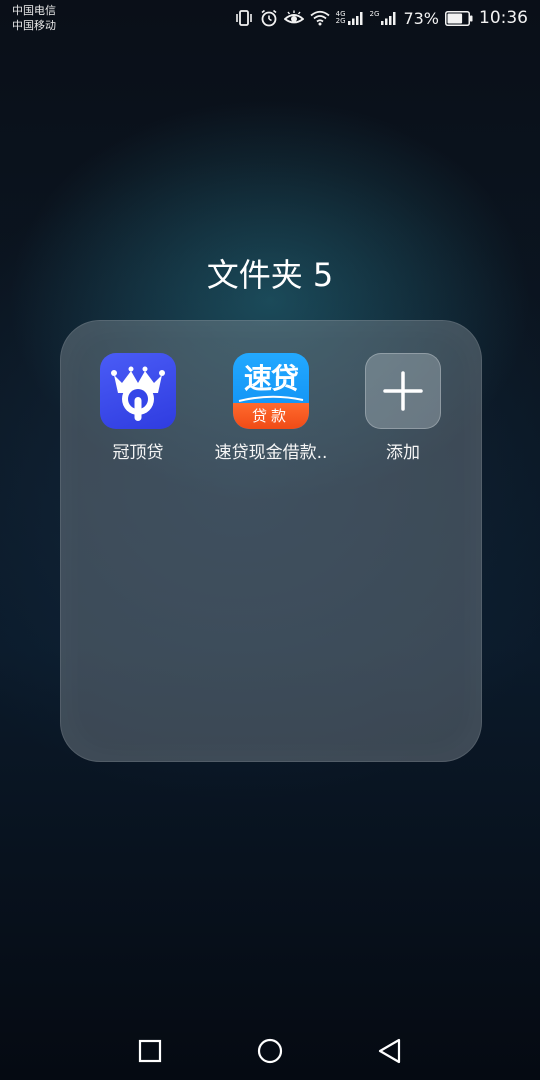 This screenshot has height=1080, width=540. Describe the element at coordinates (34, 18) in the screenshot. I see `carrier-info: 中国电信 中国移动` at that location.